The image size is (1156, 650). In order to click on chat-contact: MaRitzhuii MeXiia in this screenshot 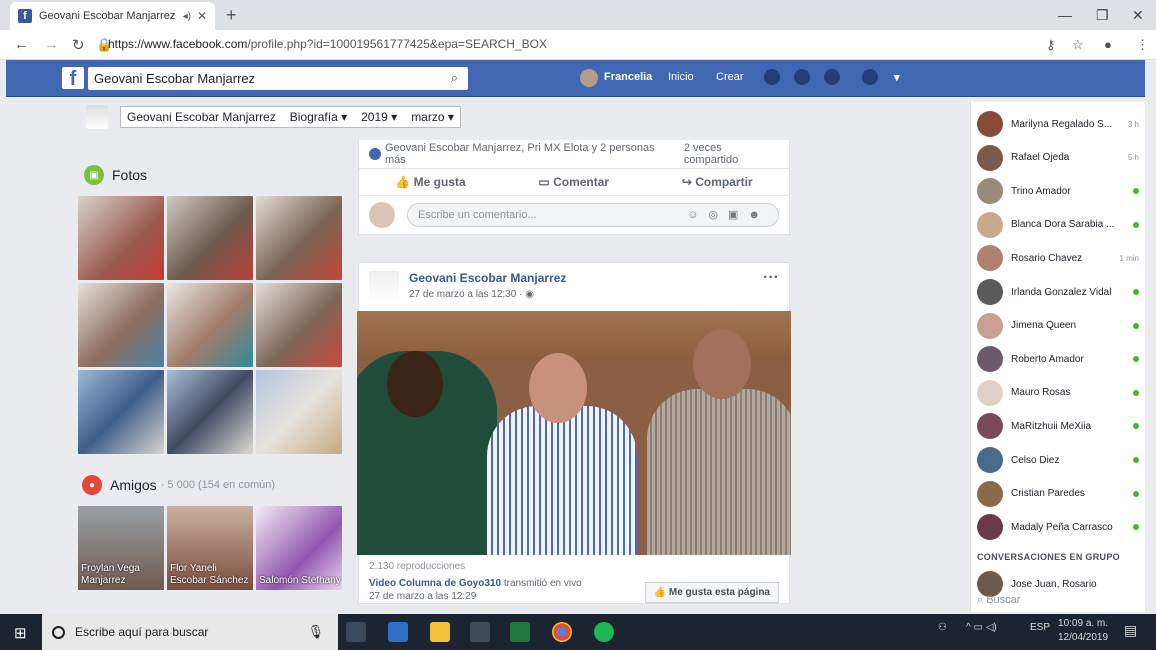, I will do `click(1058, 426)`.